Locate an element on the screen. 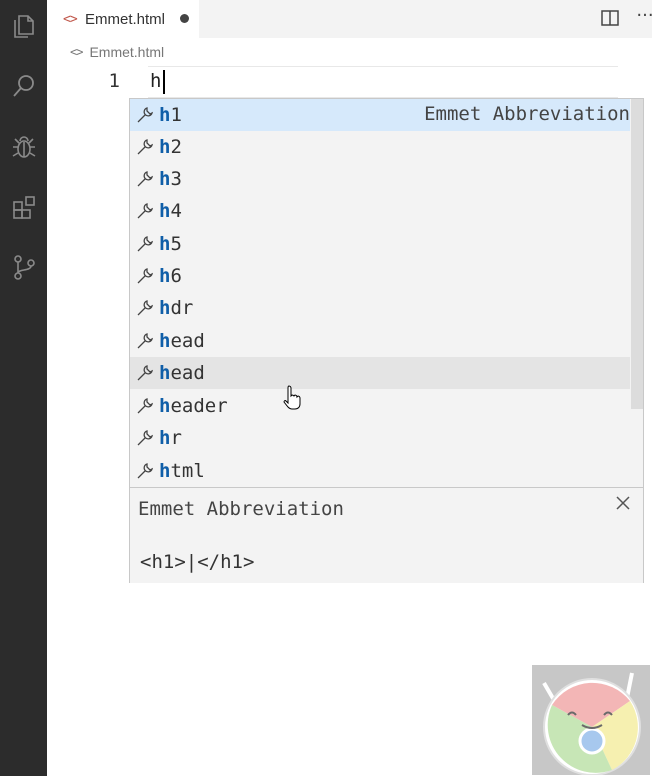 The width and height of the screenshot is (652, 779). suggest-item-label: h5 is located at coordinates (170, 244).